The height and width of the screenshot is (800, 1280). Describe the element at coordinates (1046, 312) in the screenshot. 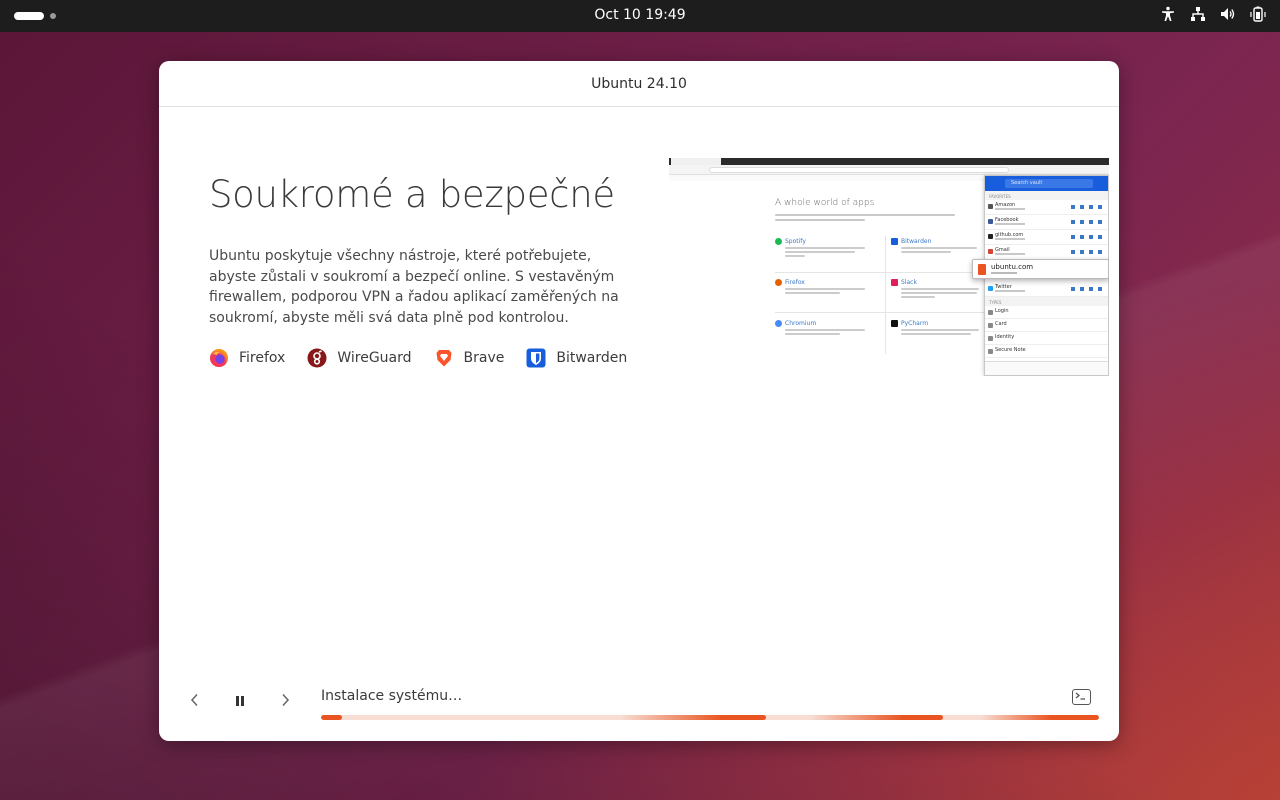

I see `vault-type: Login` at that location.